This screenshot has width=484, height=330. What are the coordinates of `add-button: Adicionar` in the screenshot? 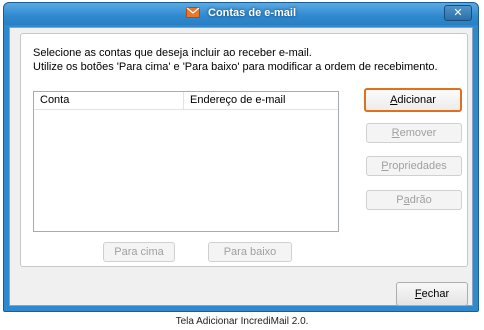 It's located at (413, 100).